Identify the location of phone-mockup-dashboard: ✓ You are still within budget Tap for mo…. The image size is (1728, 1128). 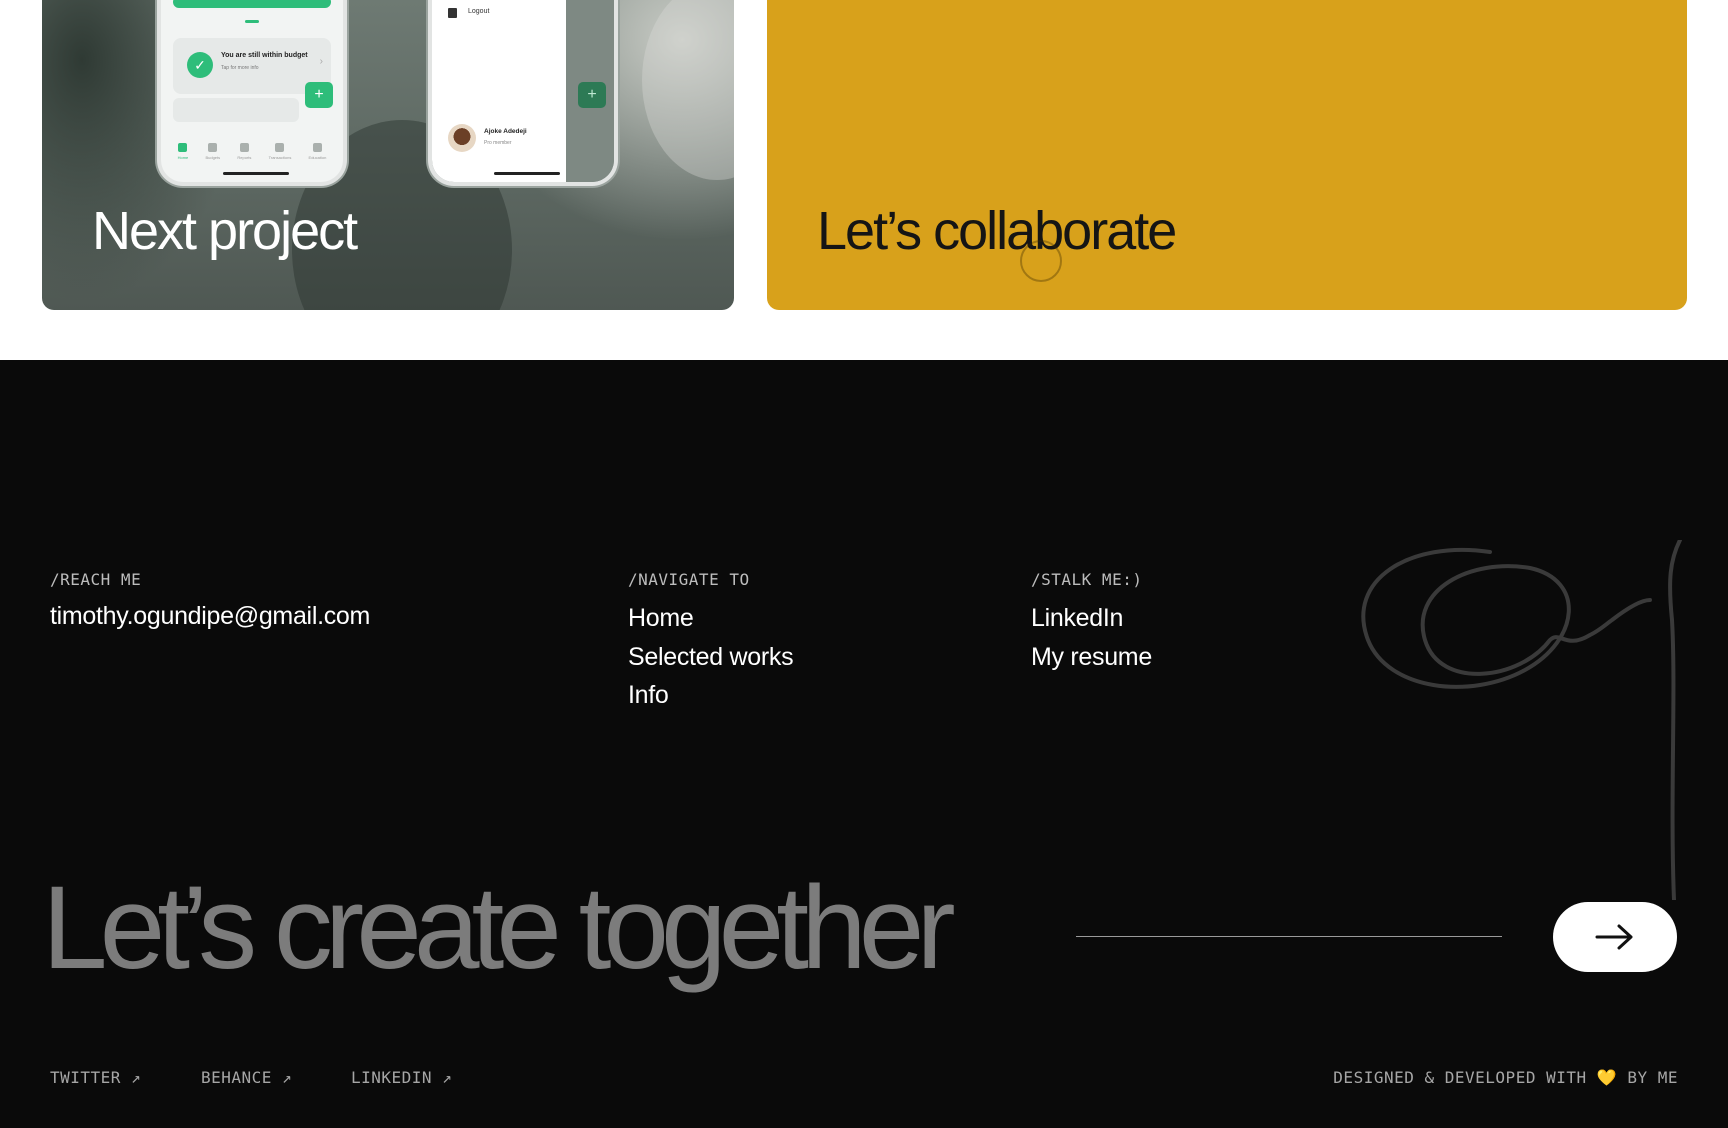
(252, 93).